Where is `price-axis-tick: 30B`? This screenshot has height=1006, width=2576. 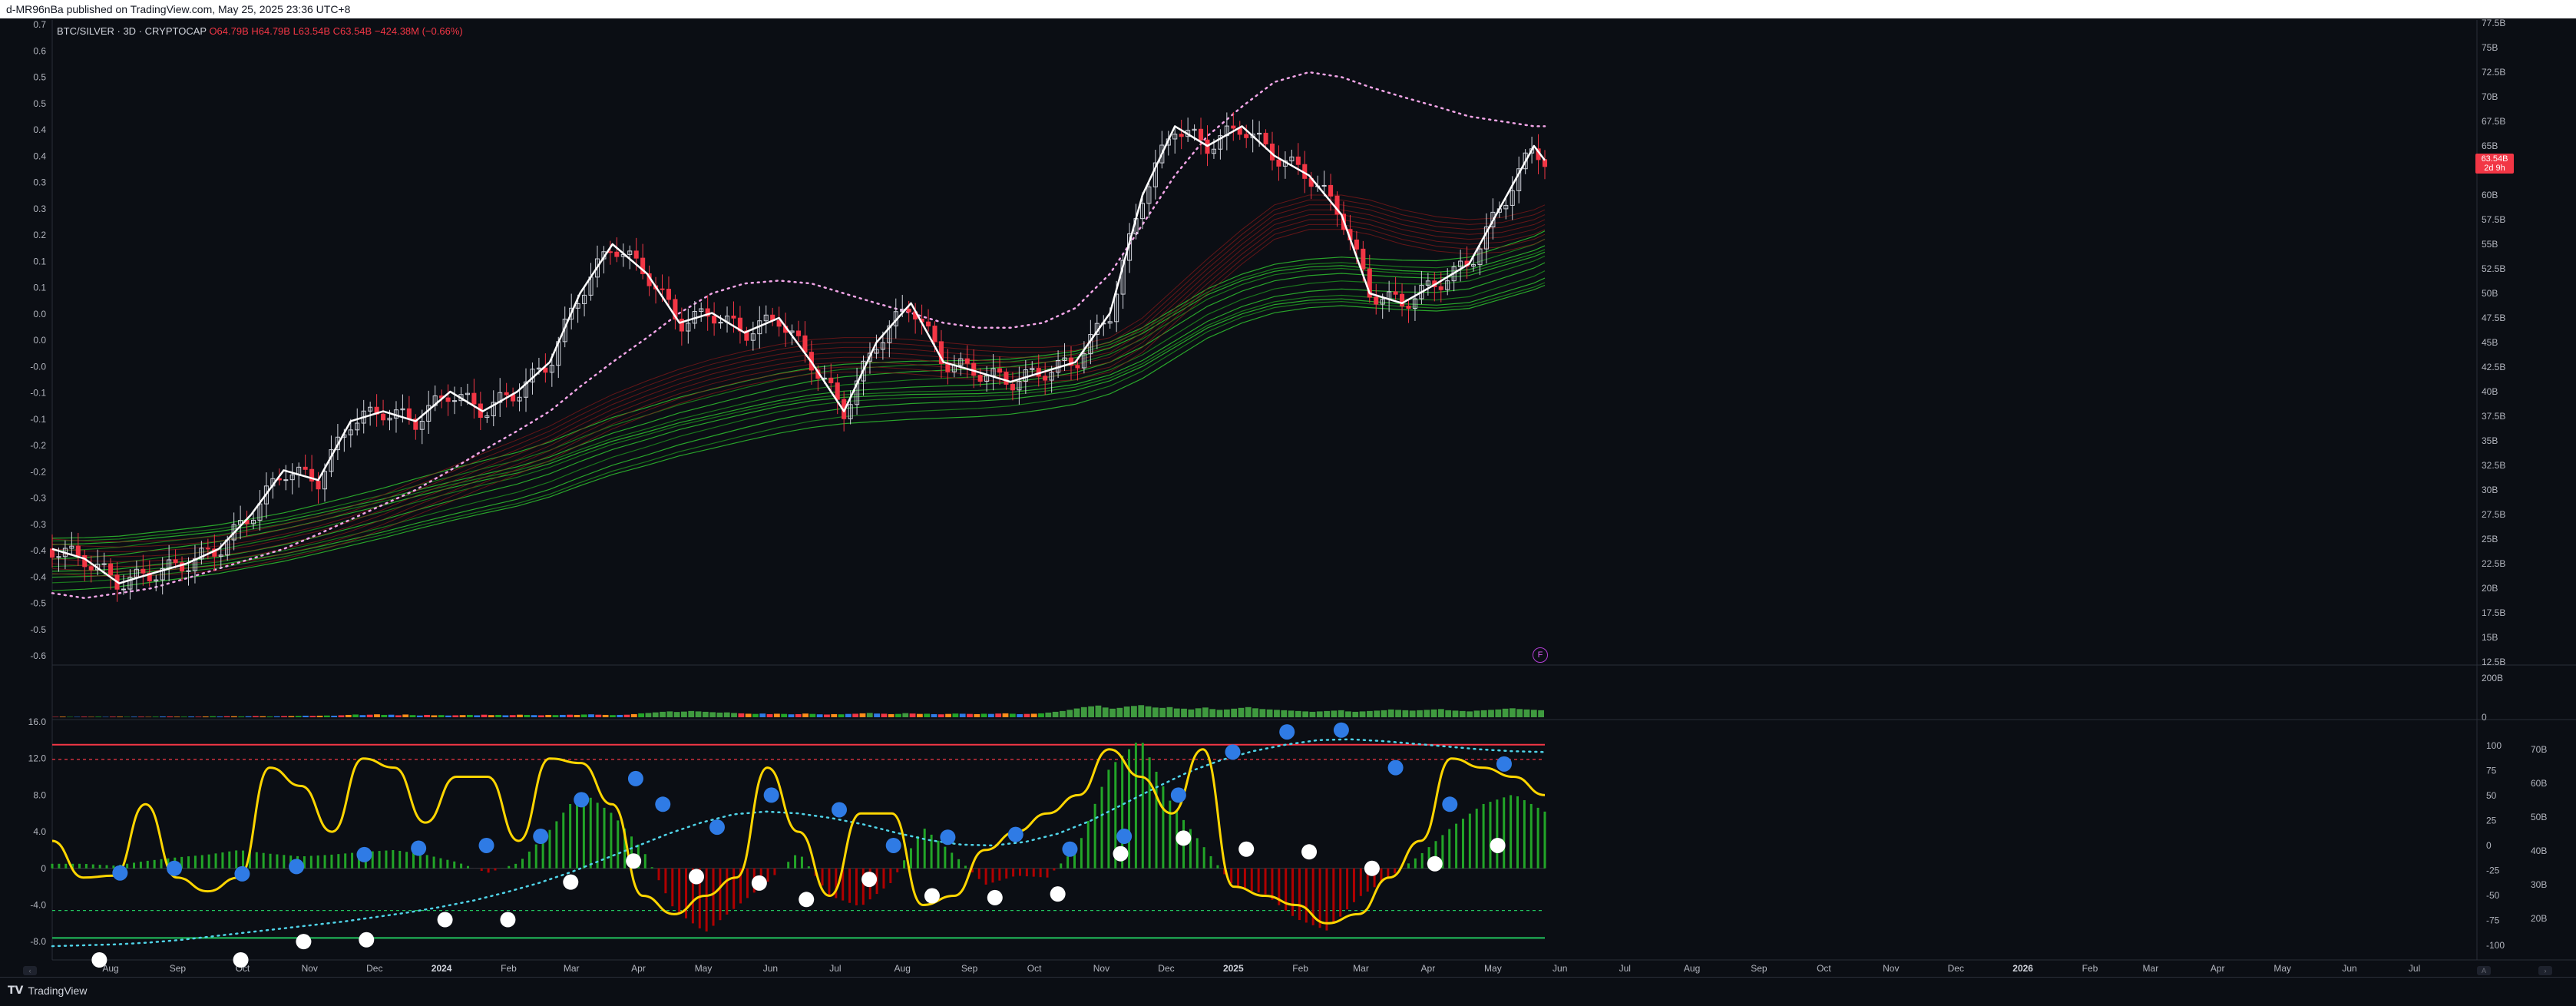 price-axis-tick: 30B is located at coordinates (2490, 490).